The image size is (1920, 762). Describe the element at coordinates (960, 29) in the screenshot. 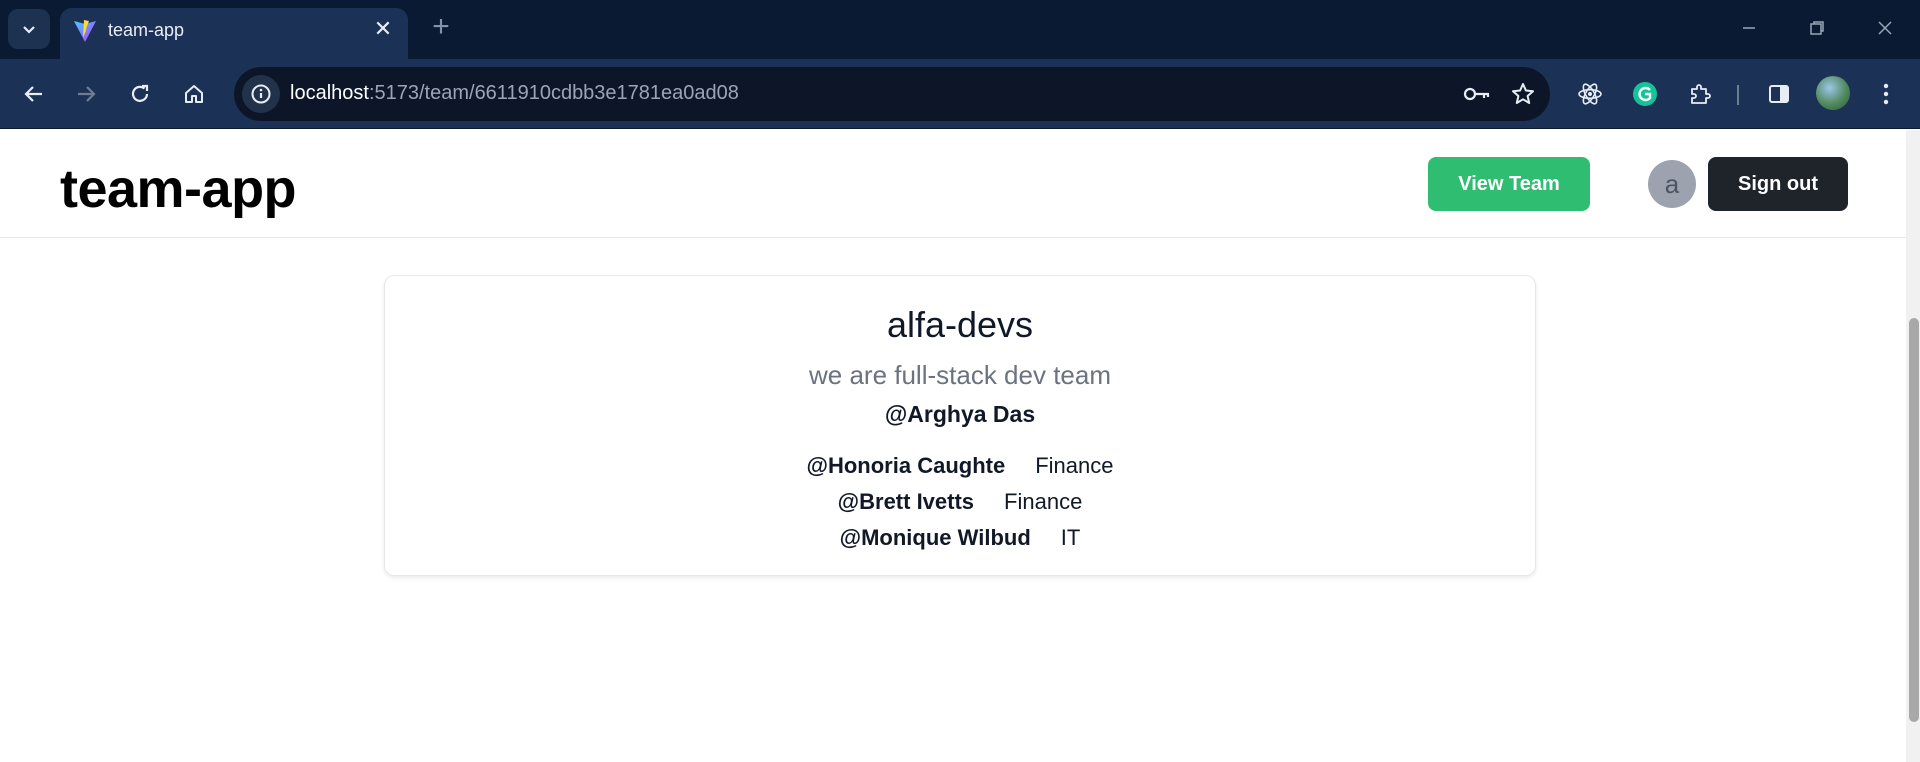

I see `browser-tab-strip: team-app ✕ +` at that location.